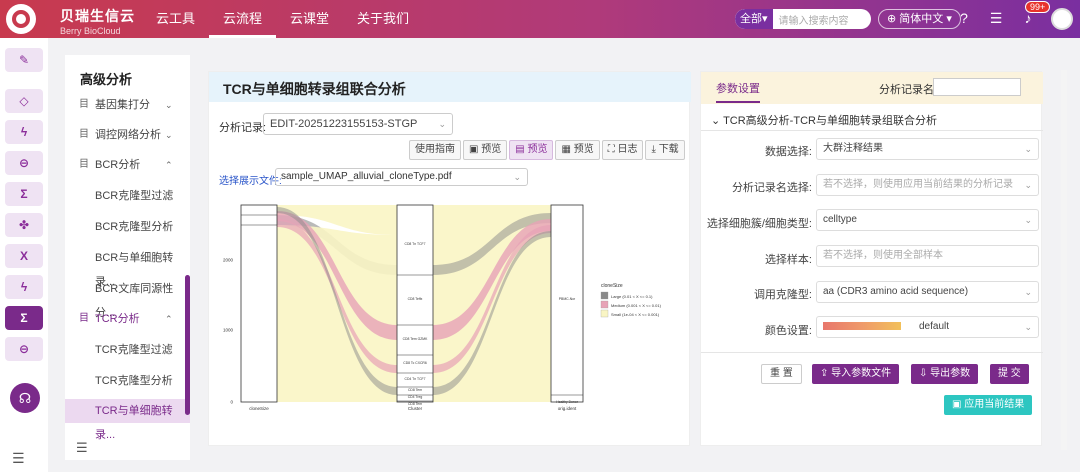  What do you see at coordinates (567, 299) in the screenshot?
I see `sample-label: PBMC-Nor` at bounding box center [567, 299].